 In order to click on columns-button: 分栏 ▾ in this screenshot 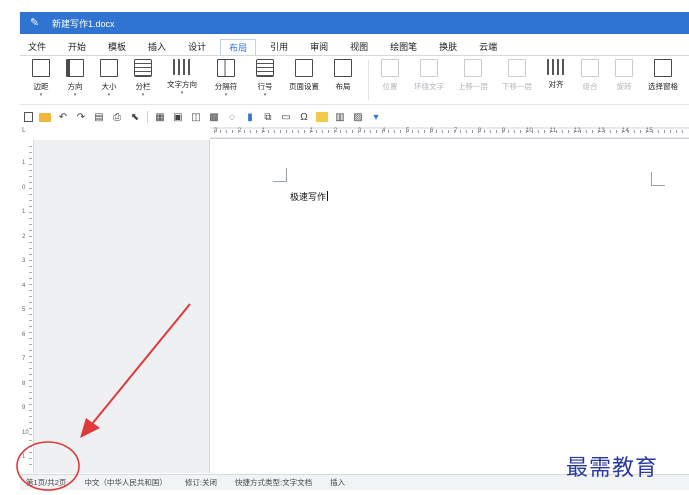, I will do `click(143, 80)`.